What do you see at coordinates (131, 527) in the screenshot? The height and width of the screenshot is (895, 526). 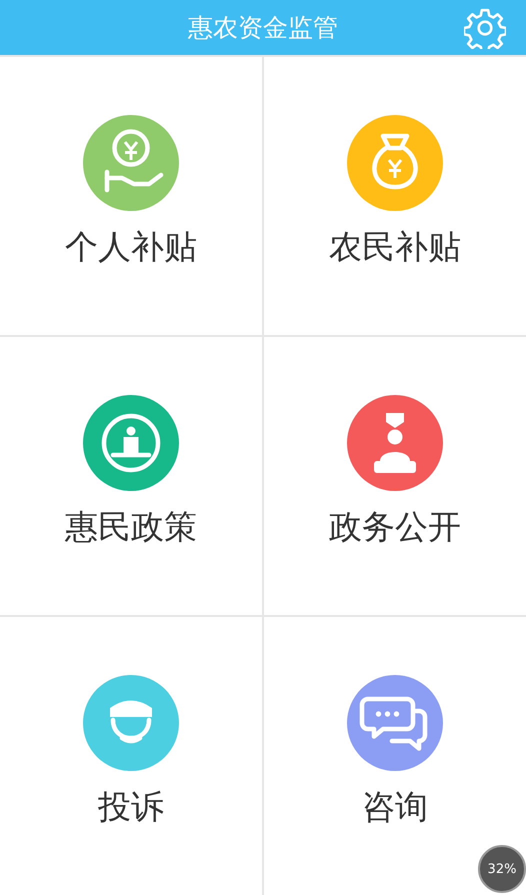 I see `tile-label: 惠民政策` at bounding box center [131, 527].